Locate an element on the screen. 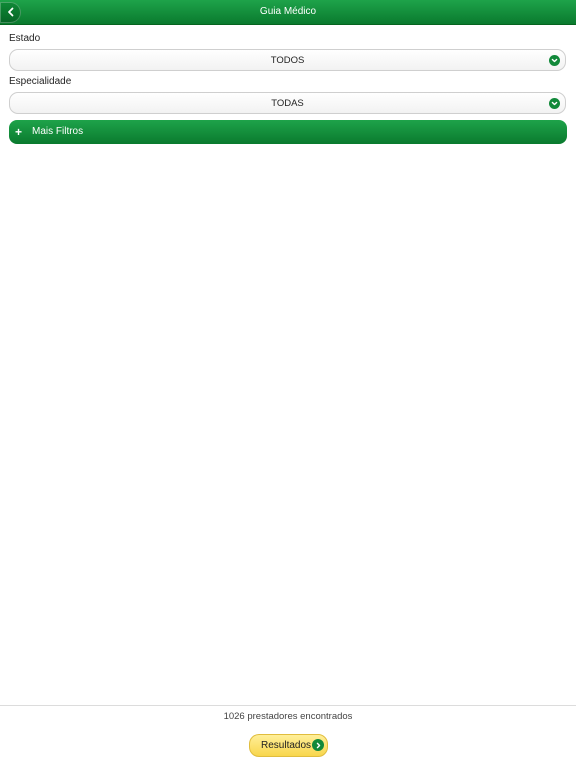 This screenshot has height=768, width=576. especialidade-label: Especialidade is located at coordinates (40, 81).